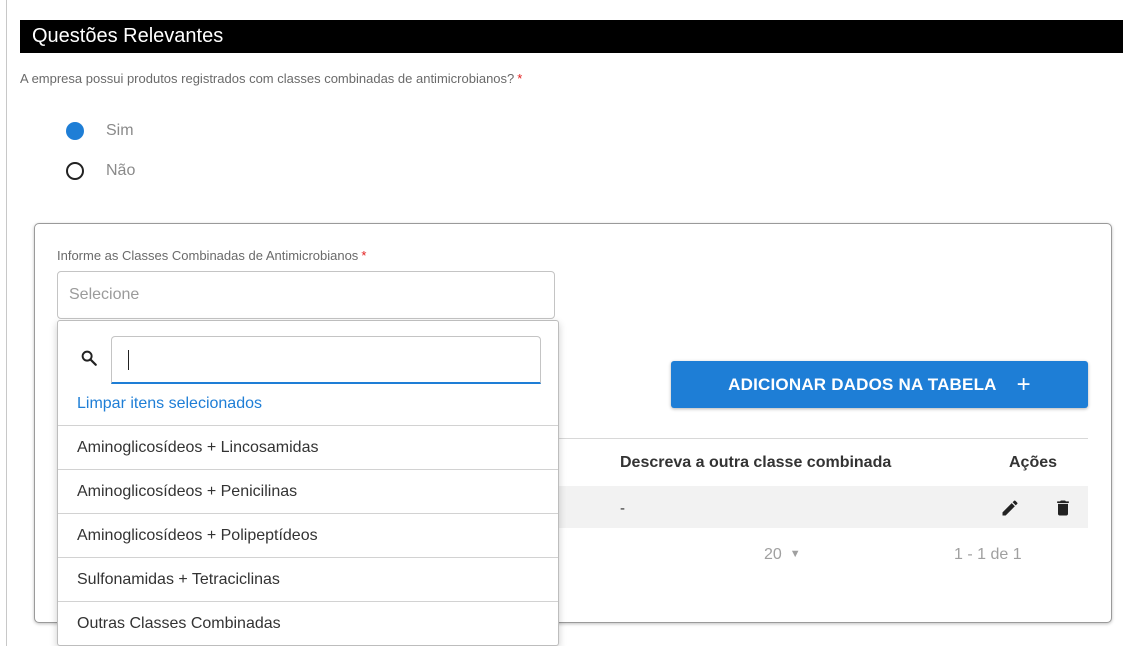  Describe the element at coordinates (308, 623) in the screenshot. I see `dropdown-item: Outras Classes Combinadas` at that location.